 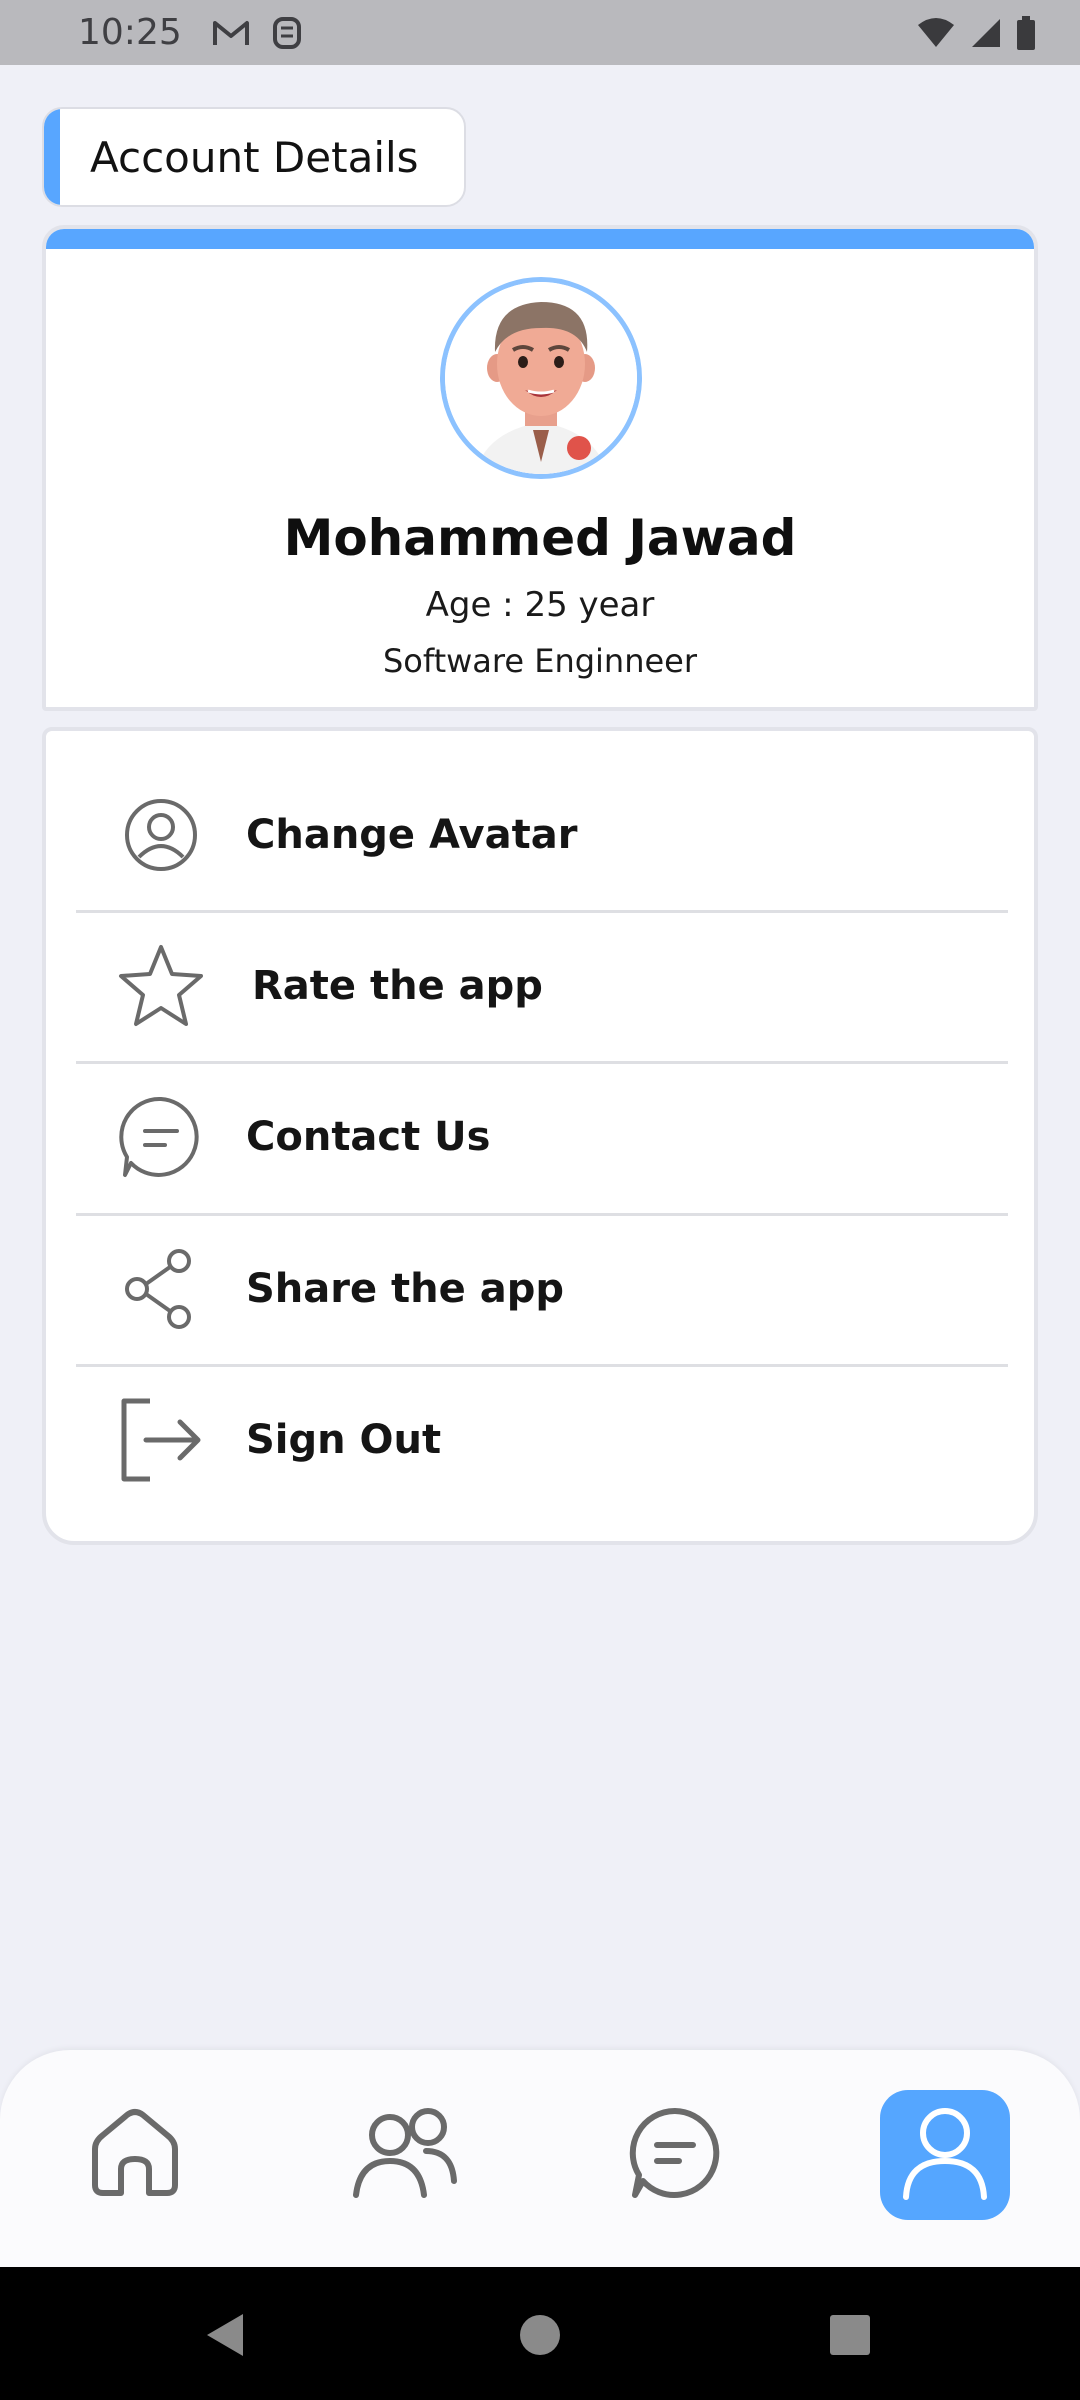 I want to click on home-icon, so click(x=135, y=2155).